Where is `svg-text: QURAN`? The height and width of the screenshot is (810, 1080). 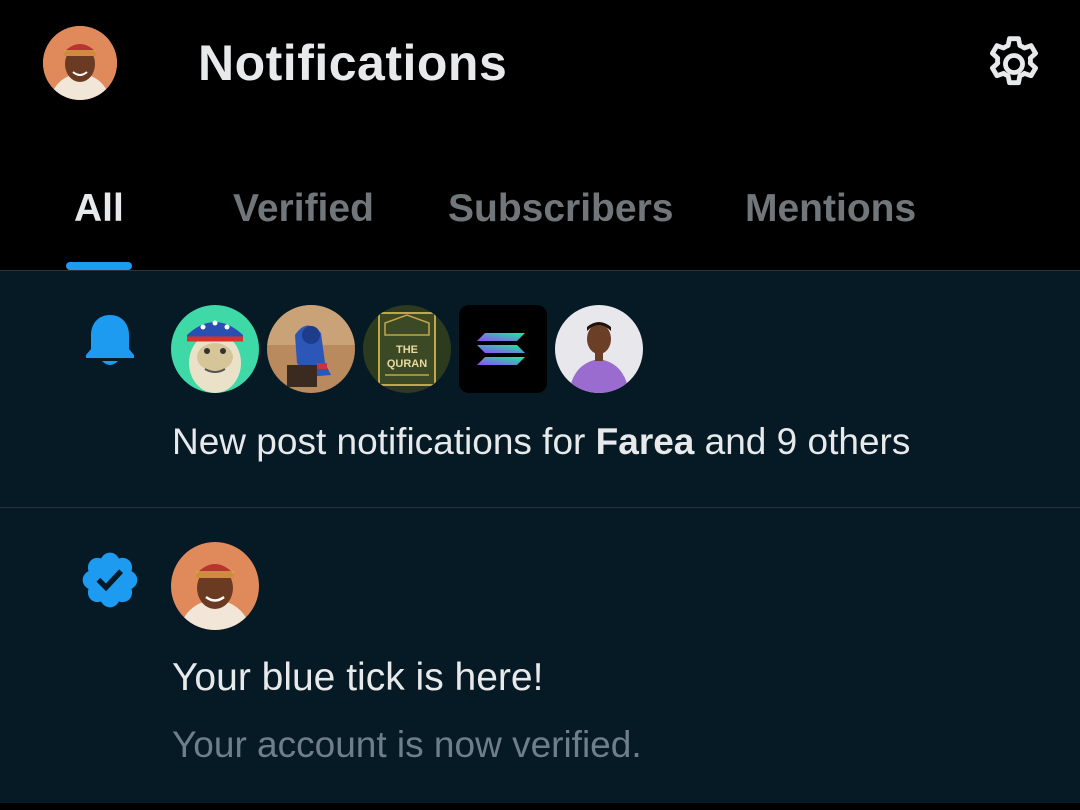
svg-text: QURAN is located at coordinates (407, 364).